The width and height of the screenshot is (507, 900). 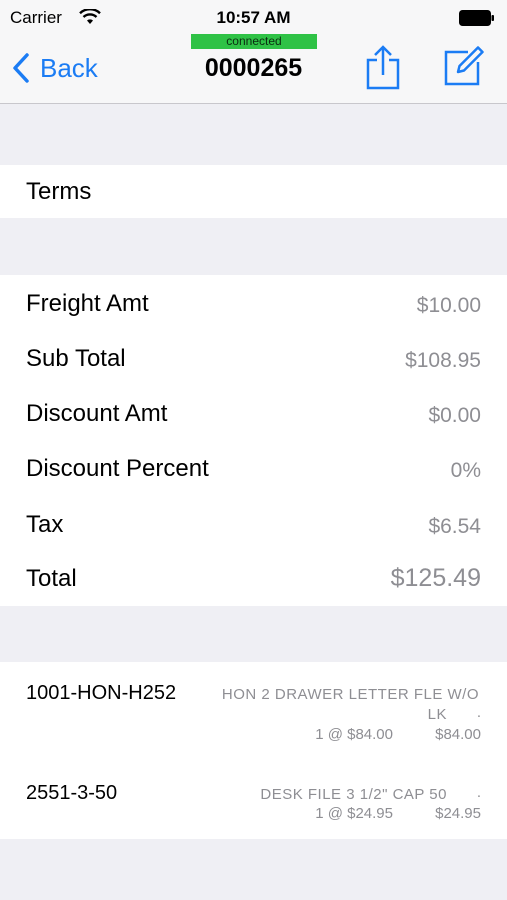 What do you see at coordinates (59, 191) in the screenshot?
I see `terms-label: Terms` at bounding box center [59, 191].